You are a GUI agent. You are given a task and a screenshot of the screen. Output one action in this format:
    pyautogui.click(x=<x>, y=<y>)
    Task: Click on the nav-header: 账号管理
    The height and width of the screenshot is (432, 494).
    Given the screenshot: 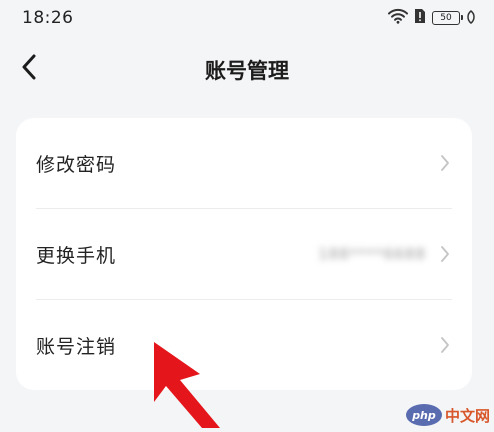 What is the action you would take?
    pyautogui.click(x=247, y=69)
    